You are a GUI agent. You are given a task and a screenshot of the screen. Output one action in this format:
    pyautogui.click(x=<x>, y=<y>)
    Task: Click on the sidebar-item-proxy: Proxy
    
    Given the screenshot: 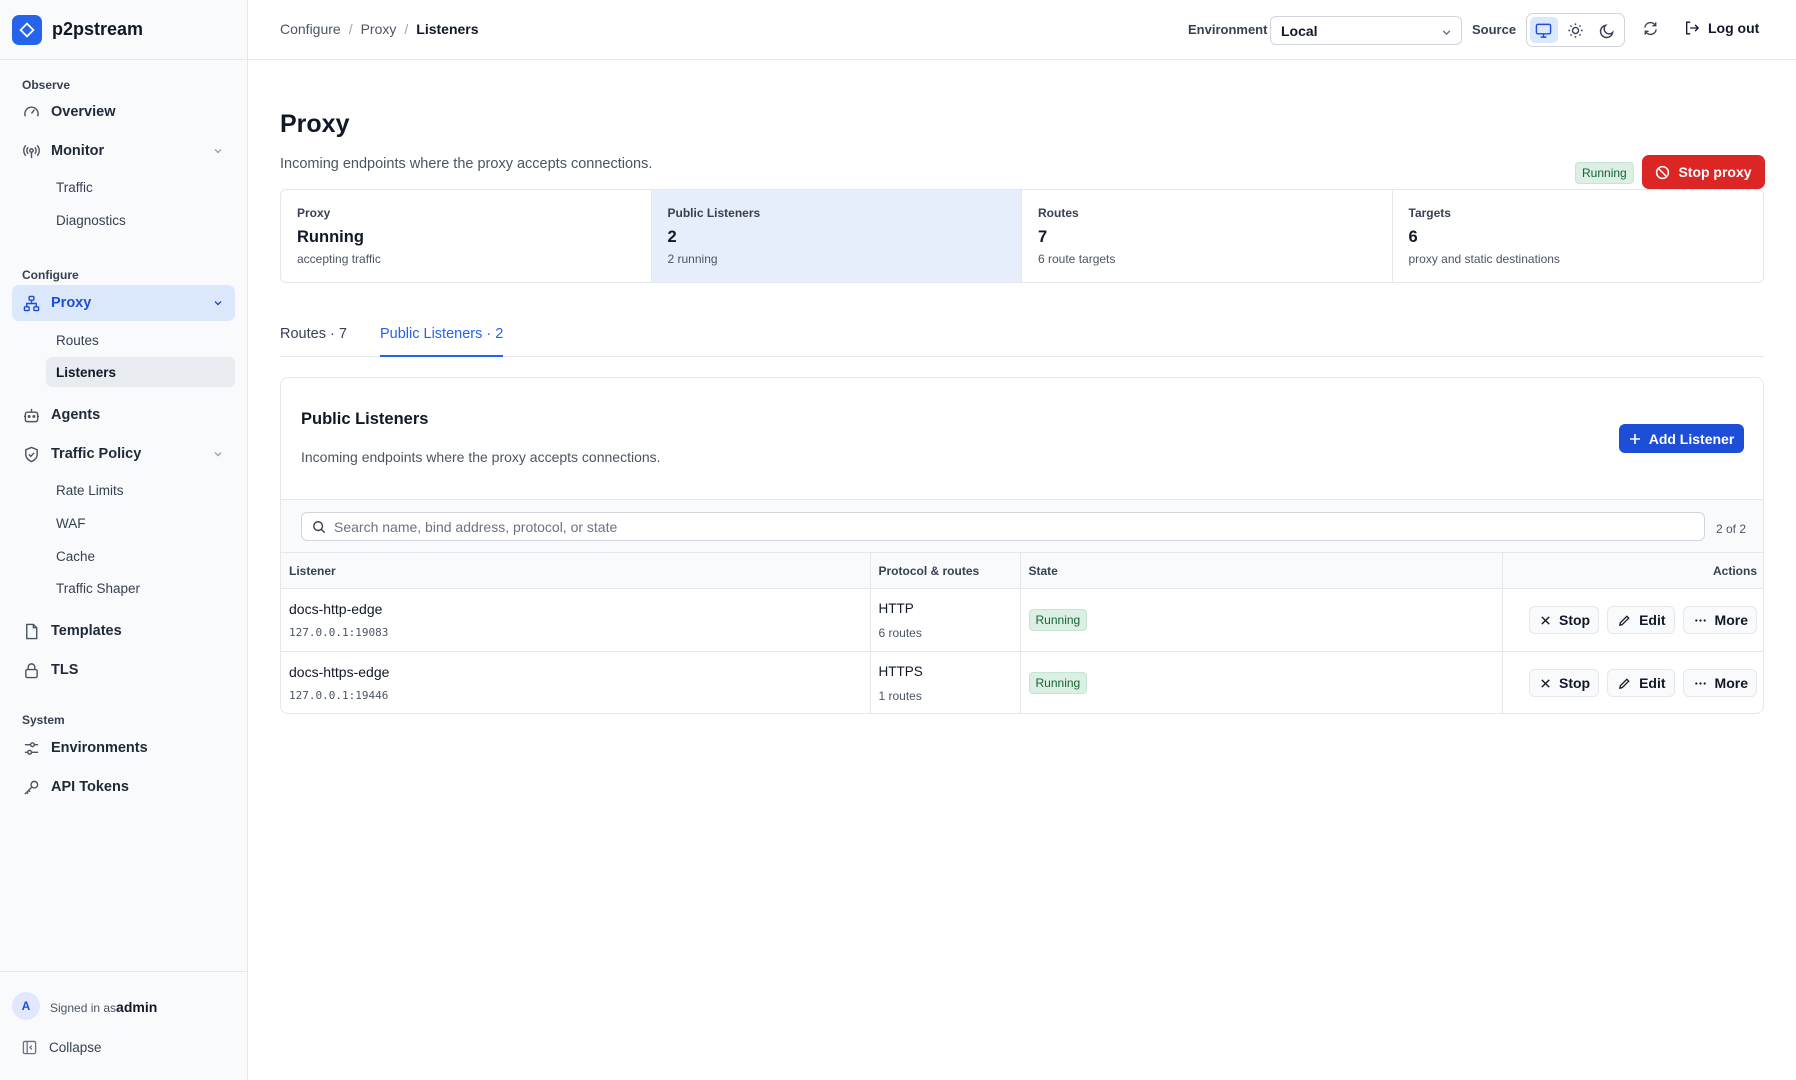 What is the action you would take?
    pyautogui.click(x=123, y=303)
    